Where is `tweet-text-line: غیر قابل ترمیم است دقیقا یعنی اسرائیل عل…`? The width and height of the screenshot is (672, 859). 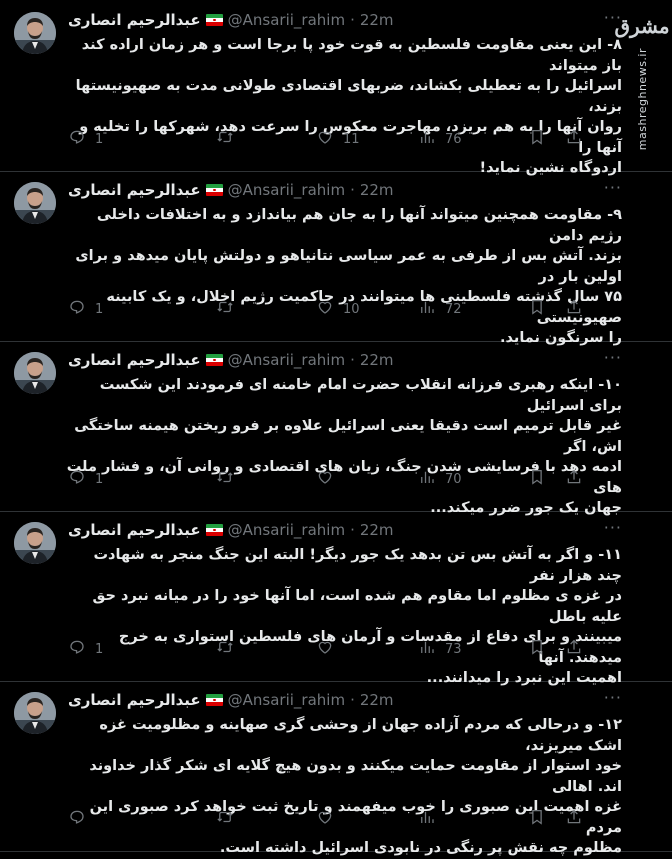 tweet-text-line: غیر قابل ترمیم است دقیقا یعنی اسرائیل عل… is located at coordinates (348, 436).